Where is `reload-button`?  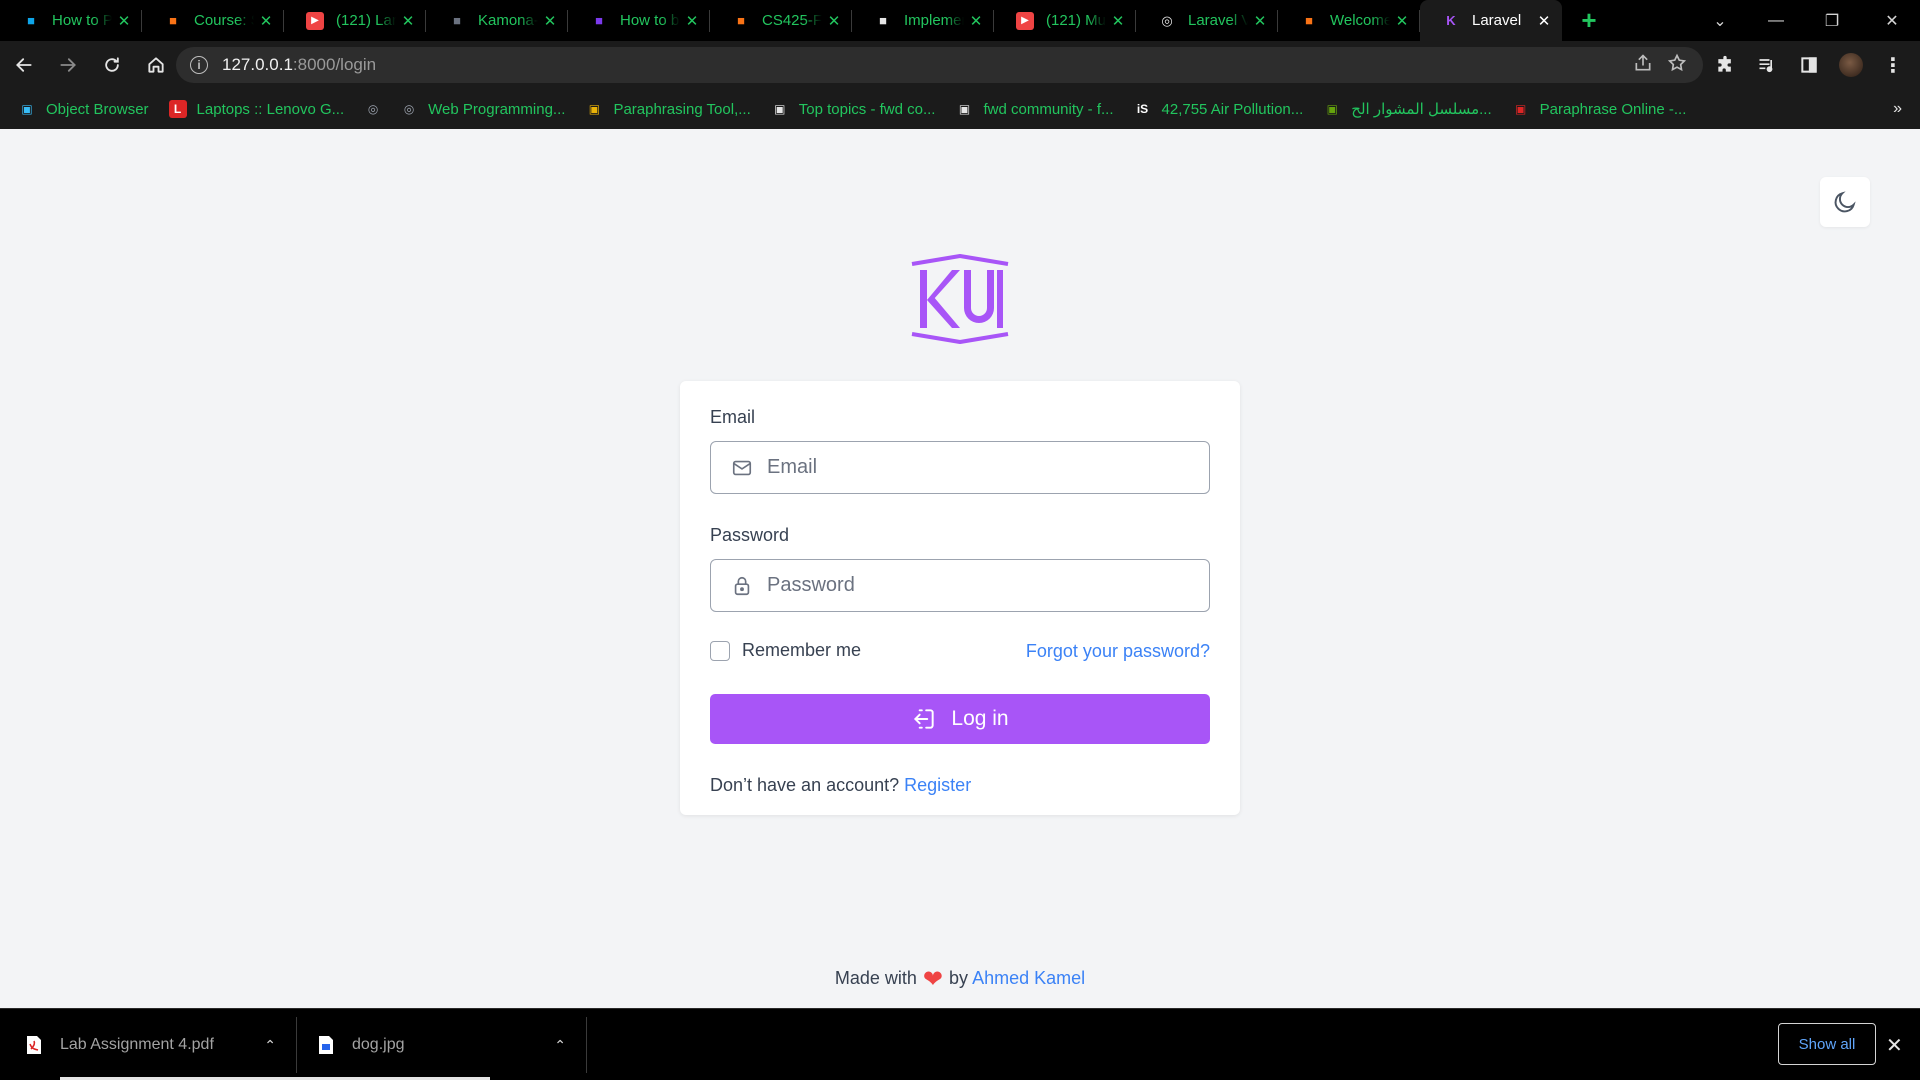
reload-button is located at coordinates (112, 65).